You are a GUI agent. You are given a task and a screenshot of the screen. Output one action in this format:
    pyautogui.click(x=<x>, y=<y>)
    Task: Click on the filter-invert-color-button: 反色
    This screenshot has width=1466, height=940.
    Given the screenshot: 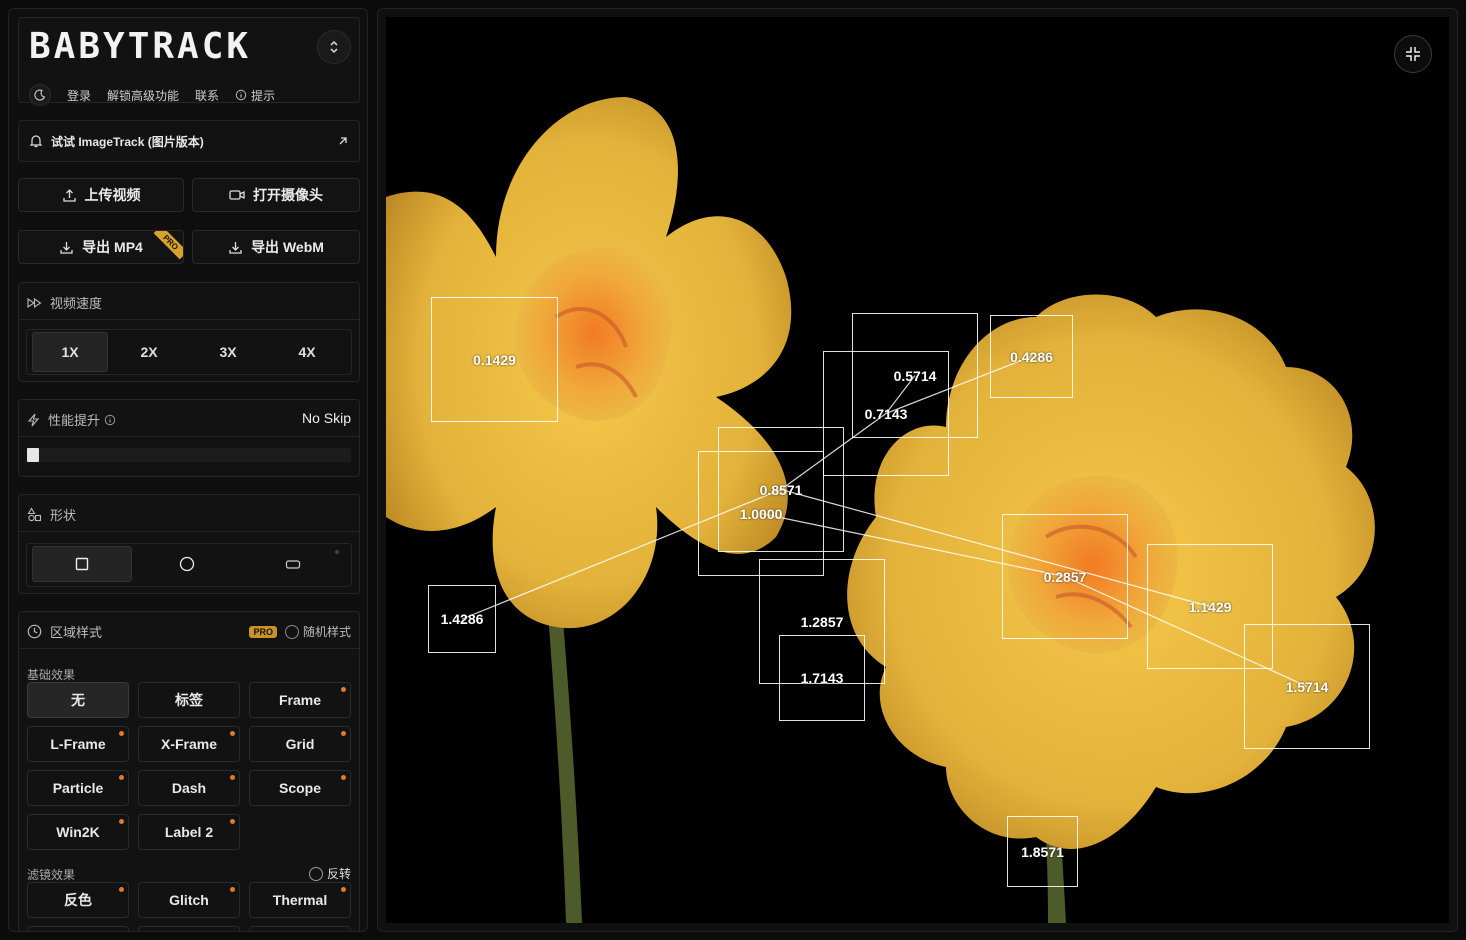 What is the action you would take?
    pyautogui.click(x=78, y=900)
    